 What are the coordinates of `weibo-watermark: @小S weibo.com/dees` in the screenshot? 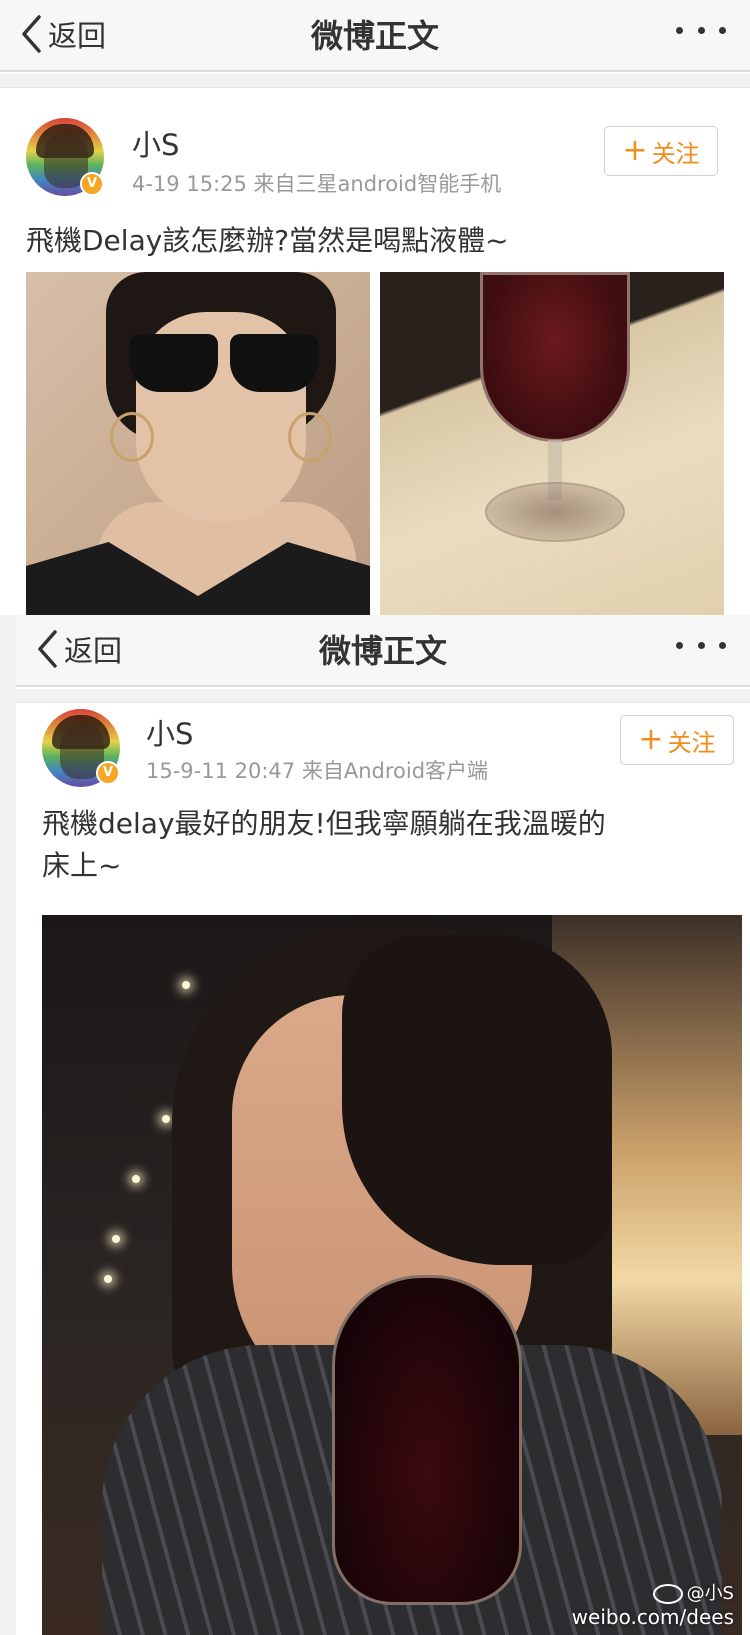 It's located at (653, 1604).